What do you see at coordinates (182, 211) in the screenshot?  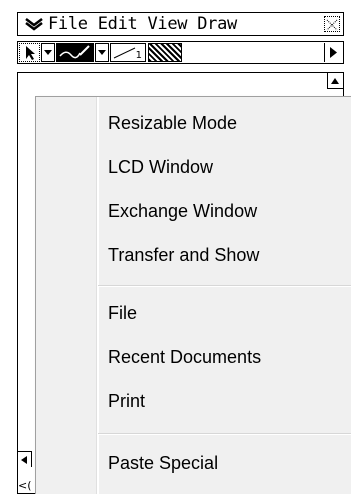 I see `menu-item-exchange-window: Exchange Window` at bounding box center [182, 211].